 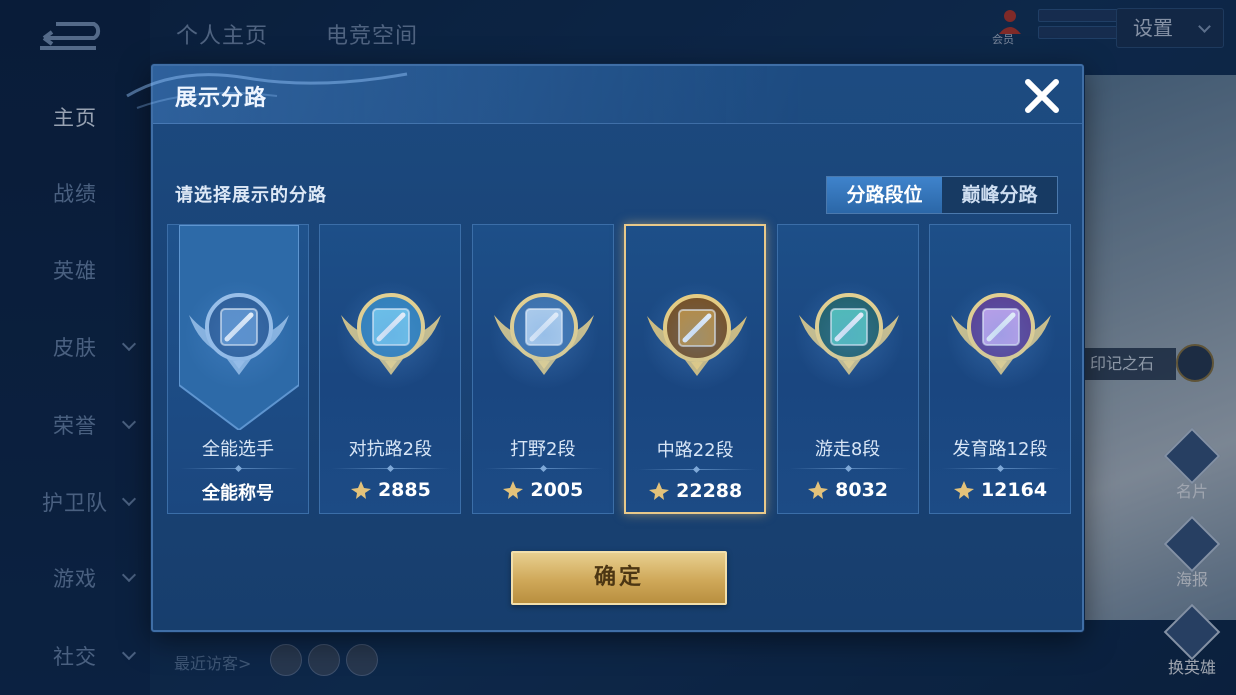 I want to click on lane-card: 全能选手 全能称号, so click(x=238, y=369).